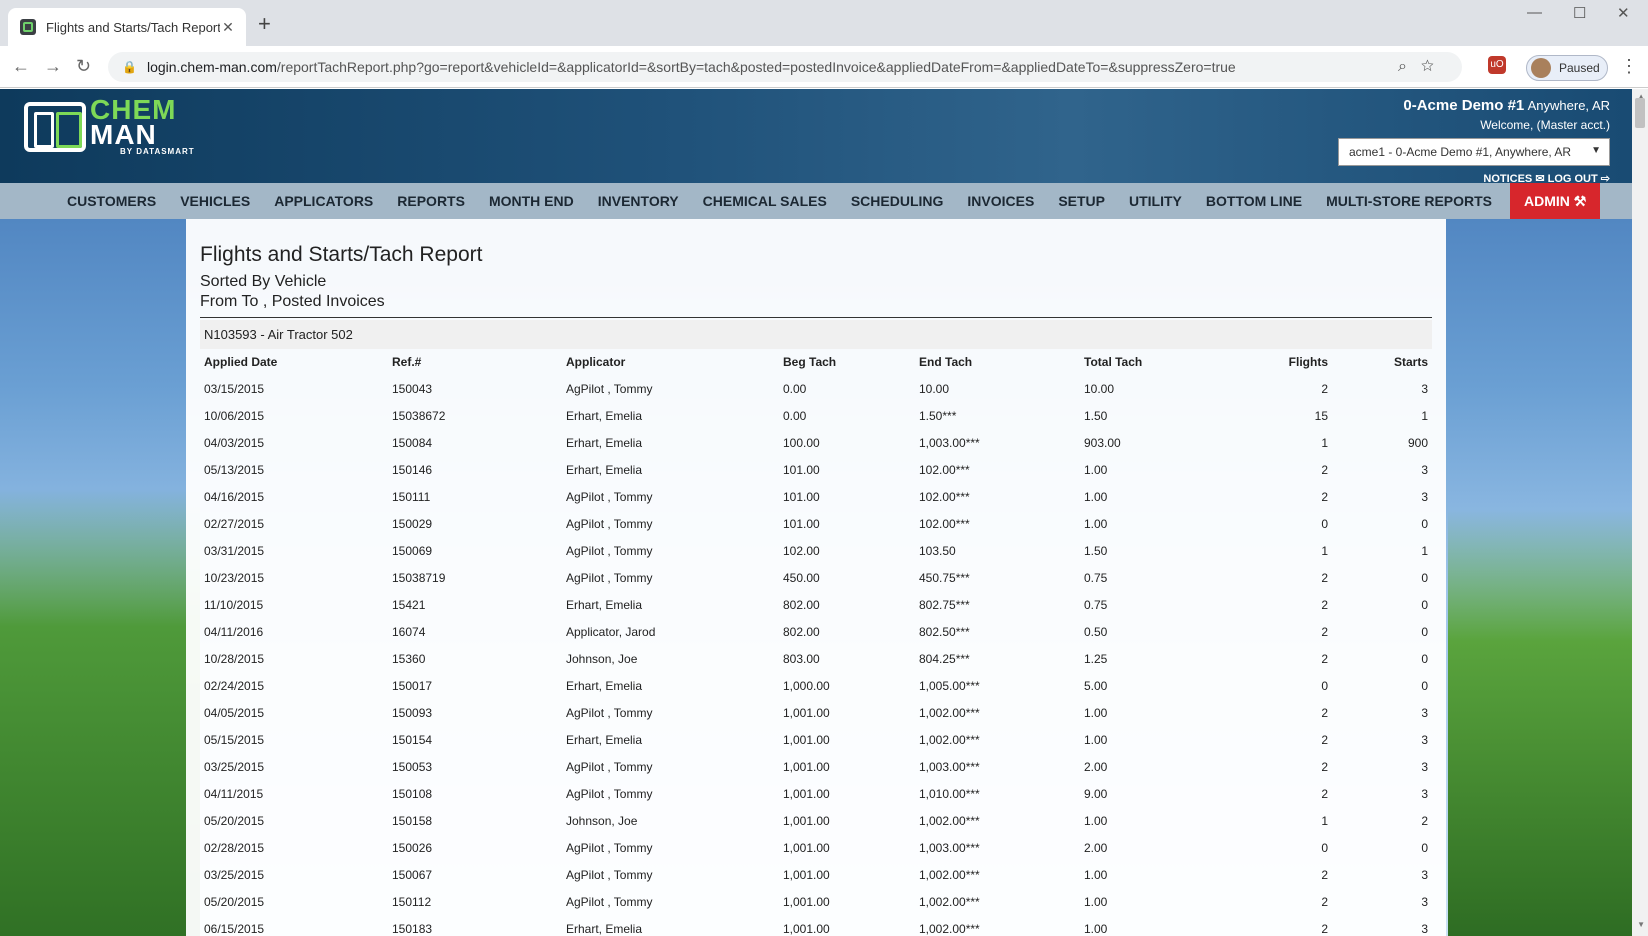  What do you see at coordinates (1497, 65) in the screenshot?
I see `ublock-extension-icon: uO` at bounding box center [1497, 65].